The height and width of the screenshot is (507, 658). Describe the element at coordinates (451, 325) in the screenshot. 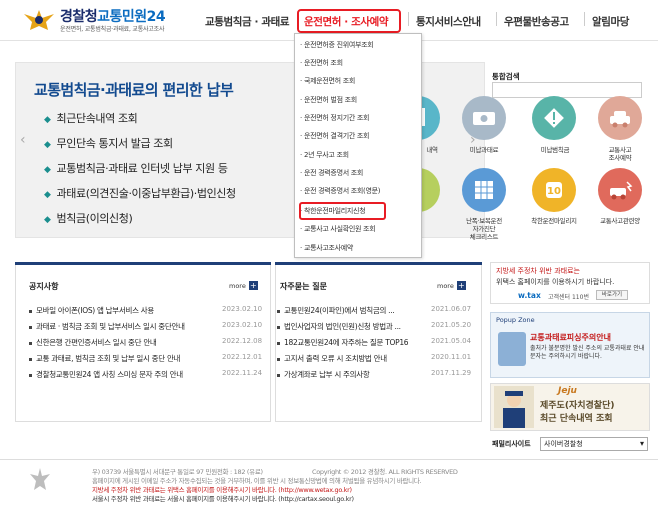

I see `faq-row-date: 2021.05.20` at that location.